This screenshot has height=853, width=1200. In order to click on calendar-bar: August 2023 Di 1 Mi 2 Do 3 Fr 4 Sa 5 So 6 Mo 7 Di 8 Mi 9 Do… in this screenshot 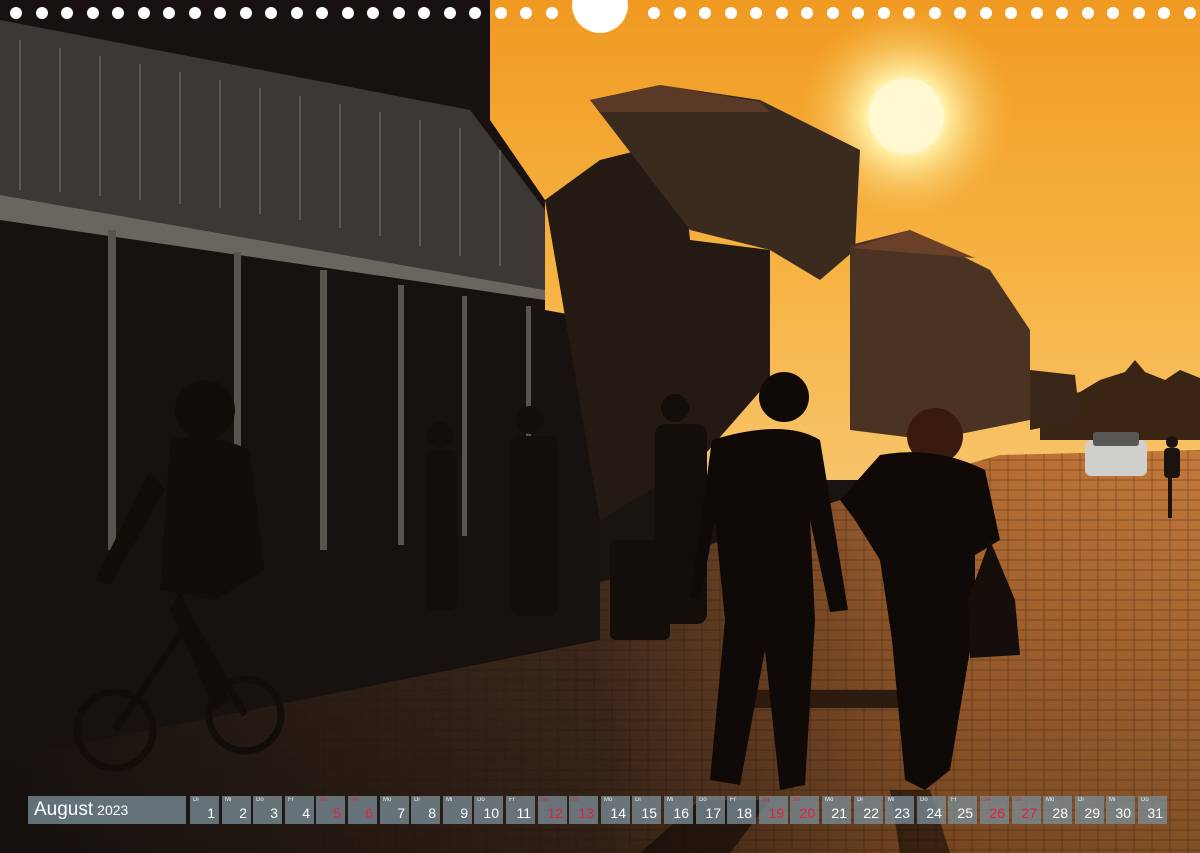, I will do `click(600, 810)`.